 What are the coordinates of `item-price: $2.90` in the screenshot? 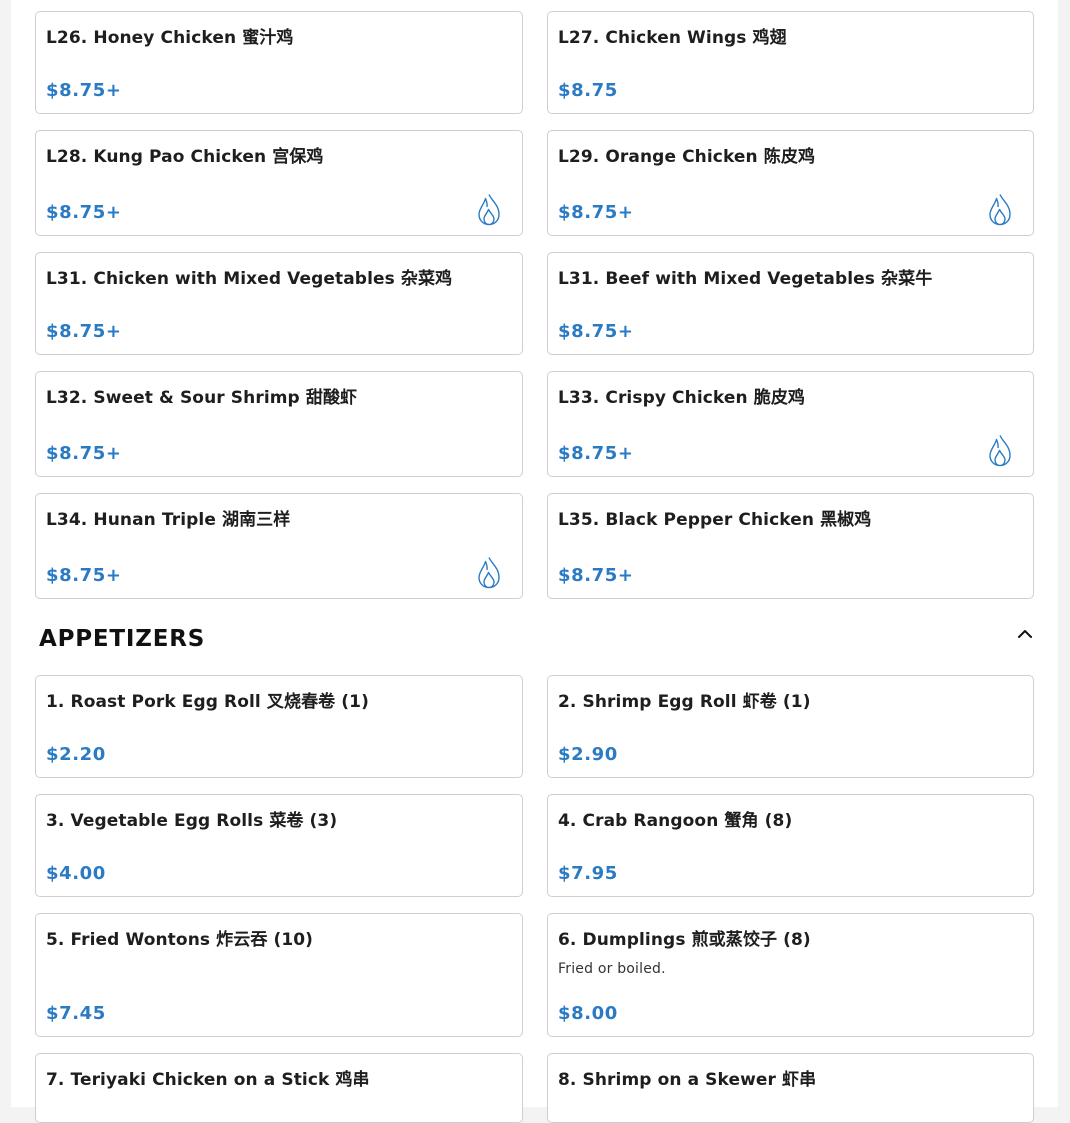 It's located at (588, 754).